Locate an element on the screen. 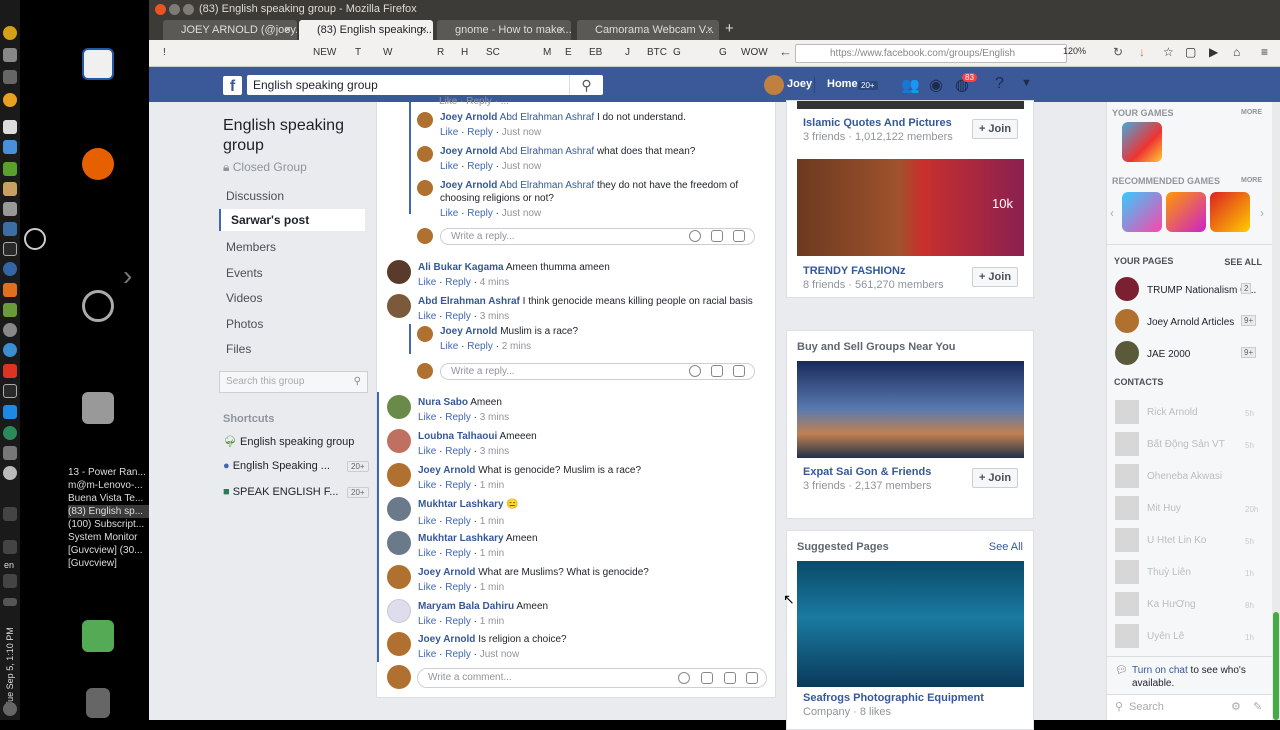  bookmark: SC is located at coordinates (493, 52).